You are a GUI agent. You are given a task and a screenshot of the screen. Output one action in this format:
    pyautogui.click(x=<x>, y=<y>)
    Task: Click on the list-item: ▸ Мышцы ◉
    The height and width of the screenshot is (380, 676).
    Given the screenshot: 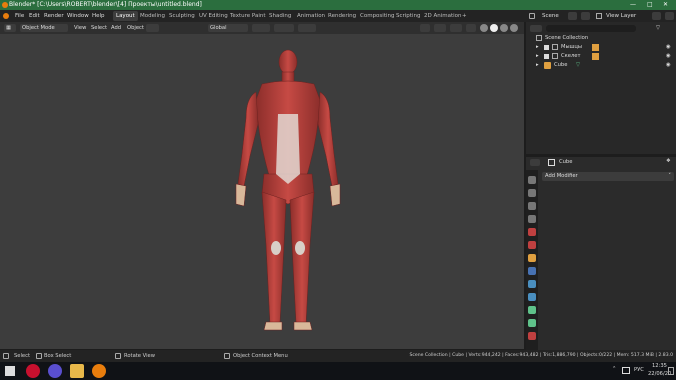 What is the action you would take?
    pyautogui.click(x=601, y=47)
    